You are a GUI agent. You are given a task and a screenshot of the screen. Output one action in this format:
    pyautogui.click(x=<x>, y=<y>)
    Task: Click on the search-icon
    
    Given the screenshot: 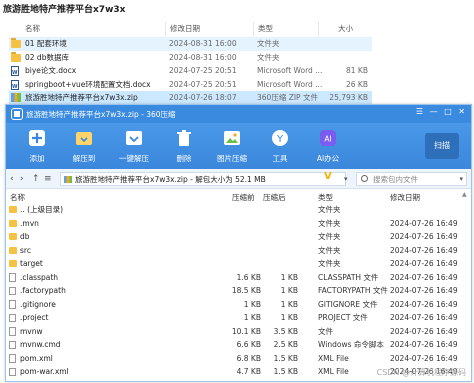 What is the action you would take?
    pyautogui.click(x=364, y=178)
    